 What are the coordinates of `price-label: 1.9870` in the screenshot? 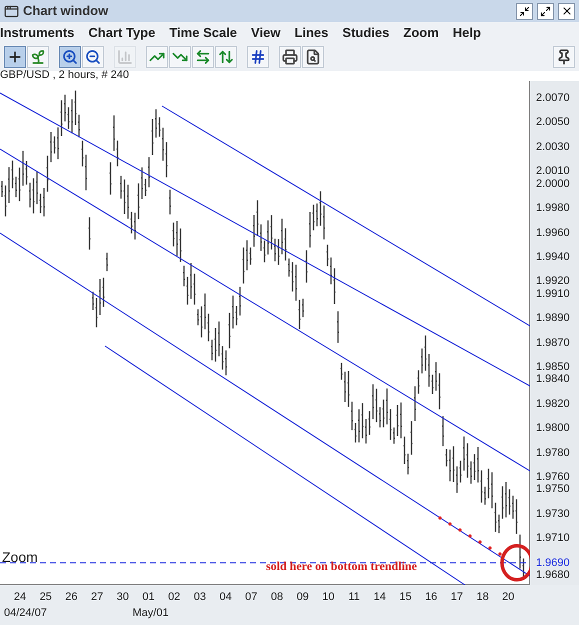 It's located at (553, 342).